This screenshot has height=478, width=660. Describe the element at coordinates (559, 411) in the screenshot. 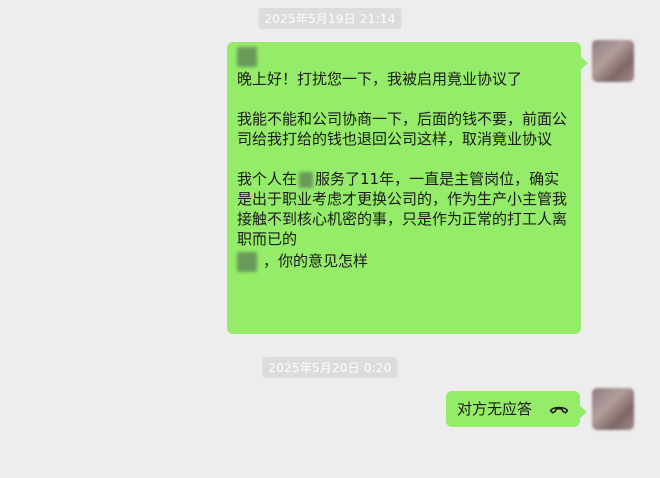

I see `phone-hangup-icon` at that location.